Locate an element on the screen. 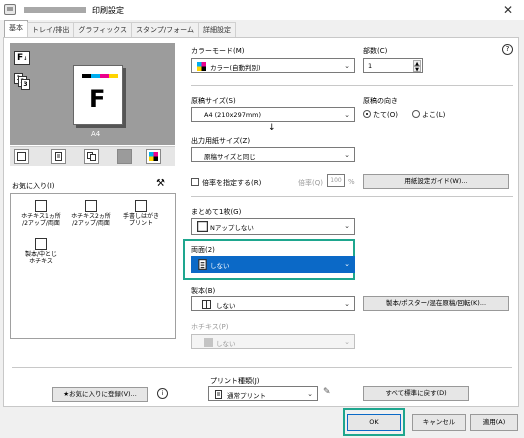 This screenshot has width=524, height=438. favorite-item: 手書しはがき プリント is located at coordinates (141, 213).